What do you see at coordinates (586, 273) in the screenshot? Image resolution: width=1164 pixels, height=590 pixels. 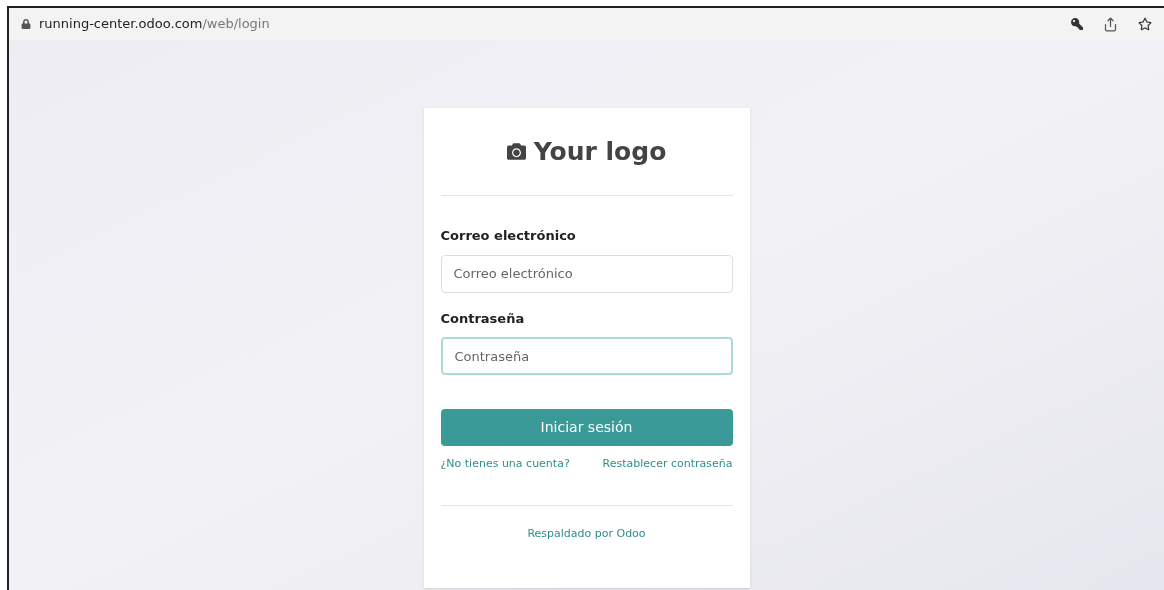 I see `input-field: Correo electrónico` at bounding box center [586, 273].